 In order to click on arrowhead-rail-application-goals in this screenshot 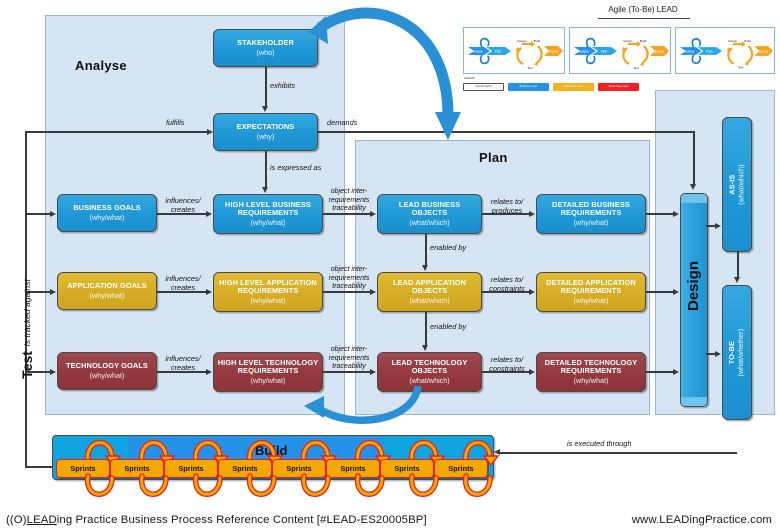, I will do `click(53, 291)`.